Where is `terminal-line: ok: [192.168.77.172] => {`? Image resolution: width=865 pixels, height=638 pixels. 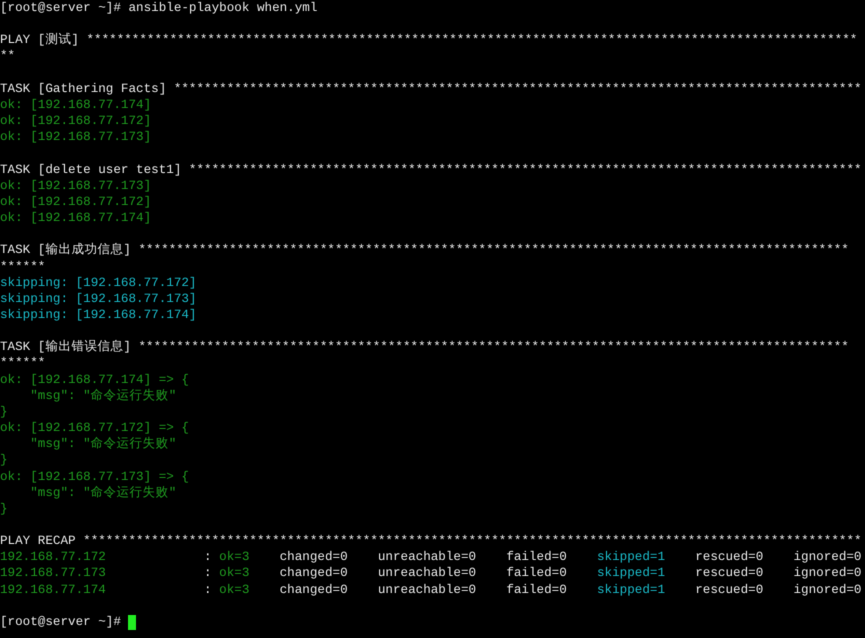
terminal-line: ok: [192.168.77.172] => { is located at coordinates (94, 428).